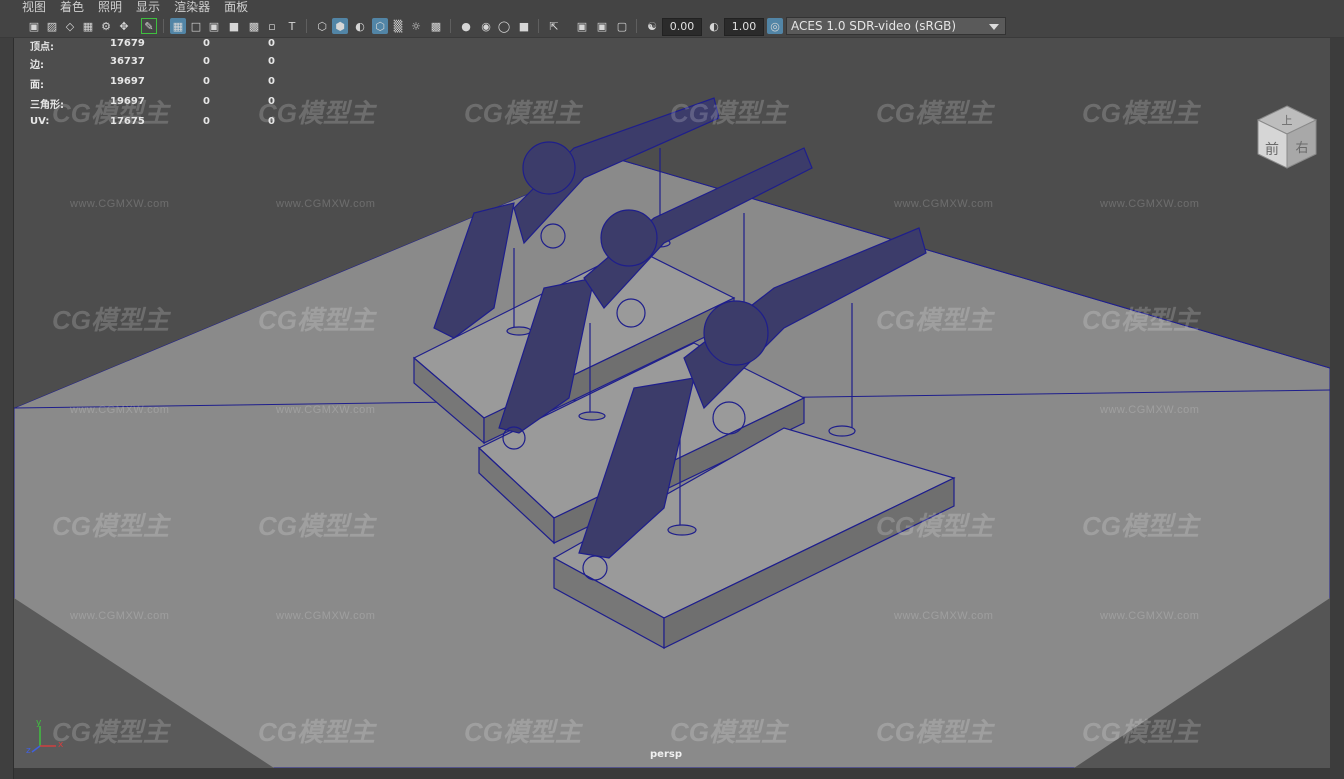  I want to click on menu-lighting: 照明, so click(110, 7).